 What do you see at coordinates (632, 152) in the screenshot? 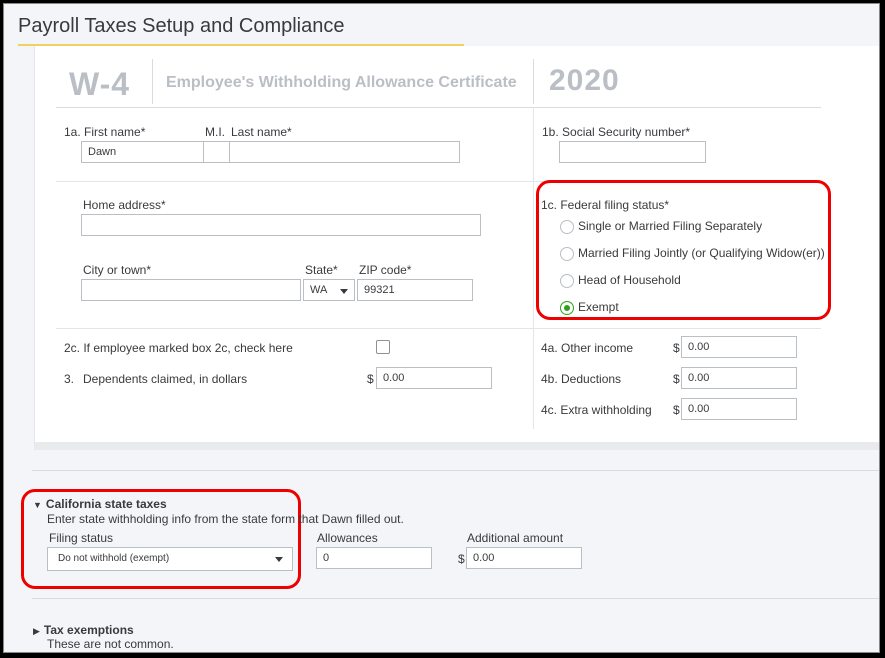
I see `ssn-input` at bounding box center [632, 152].